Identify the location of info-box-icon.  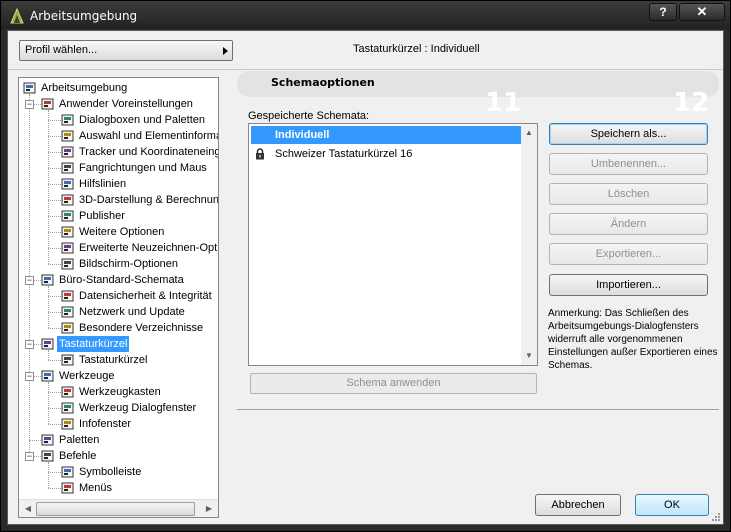
(67, 424).